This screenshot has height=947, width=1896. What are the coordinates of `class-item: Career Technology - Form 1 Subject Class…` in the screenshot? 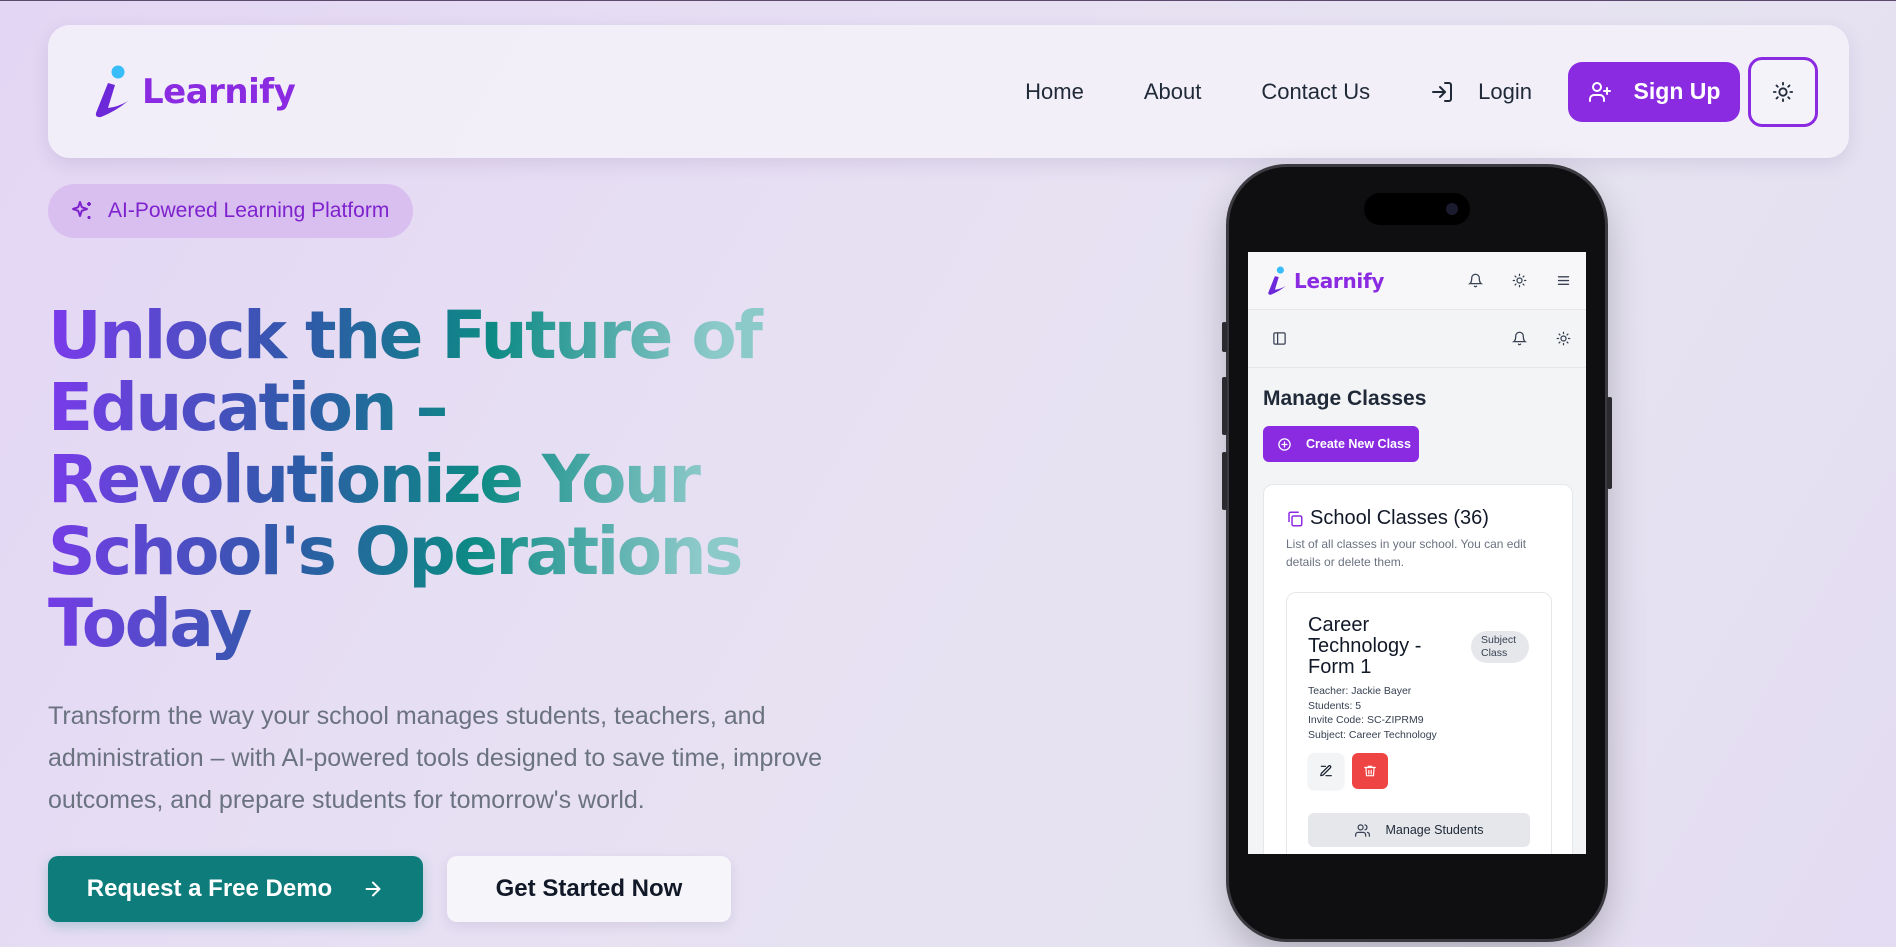 It's located at (1419, 723).